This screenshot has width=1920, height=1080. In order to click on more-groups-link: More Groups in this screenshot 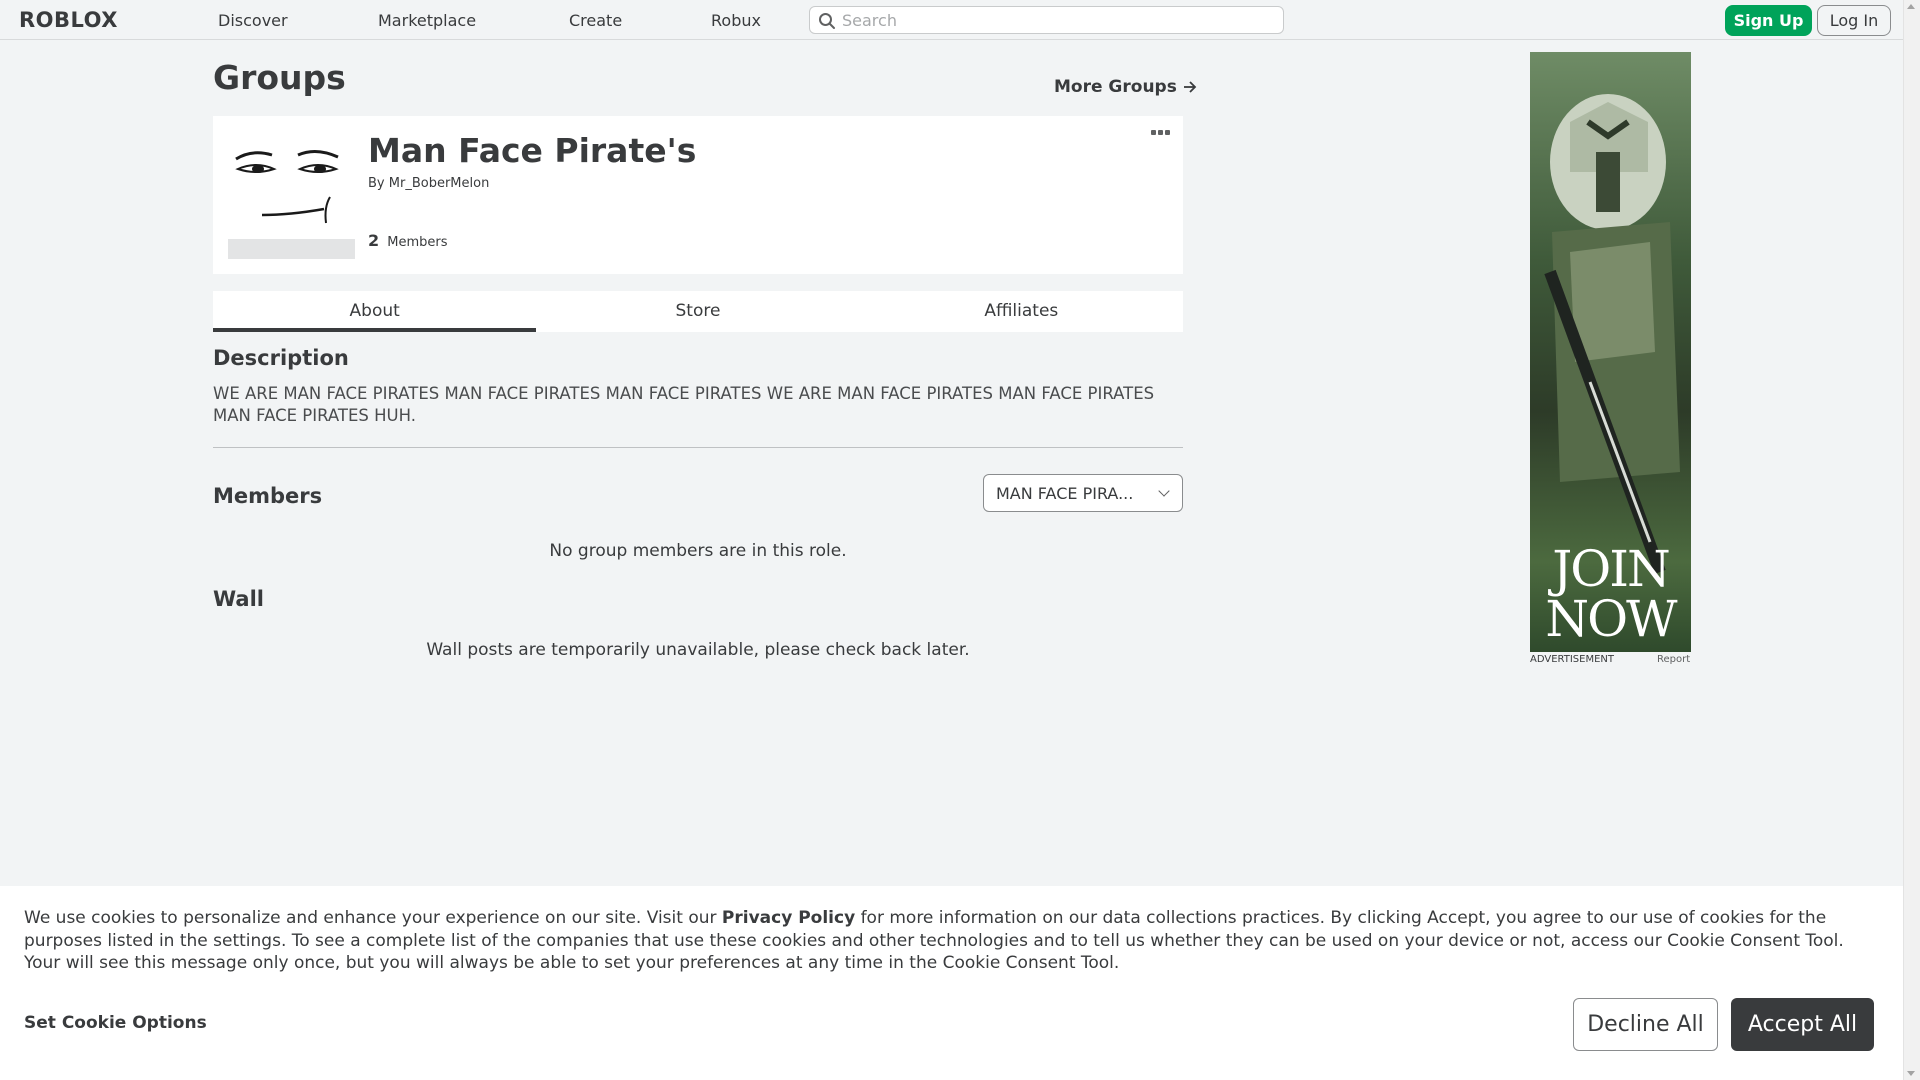, I will do `click(1125, 87)`.